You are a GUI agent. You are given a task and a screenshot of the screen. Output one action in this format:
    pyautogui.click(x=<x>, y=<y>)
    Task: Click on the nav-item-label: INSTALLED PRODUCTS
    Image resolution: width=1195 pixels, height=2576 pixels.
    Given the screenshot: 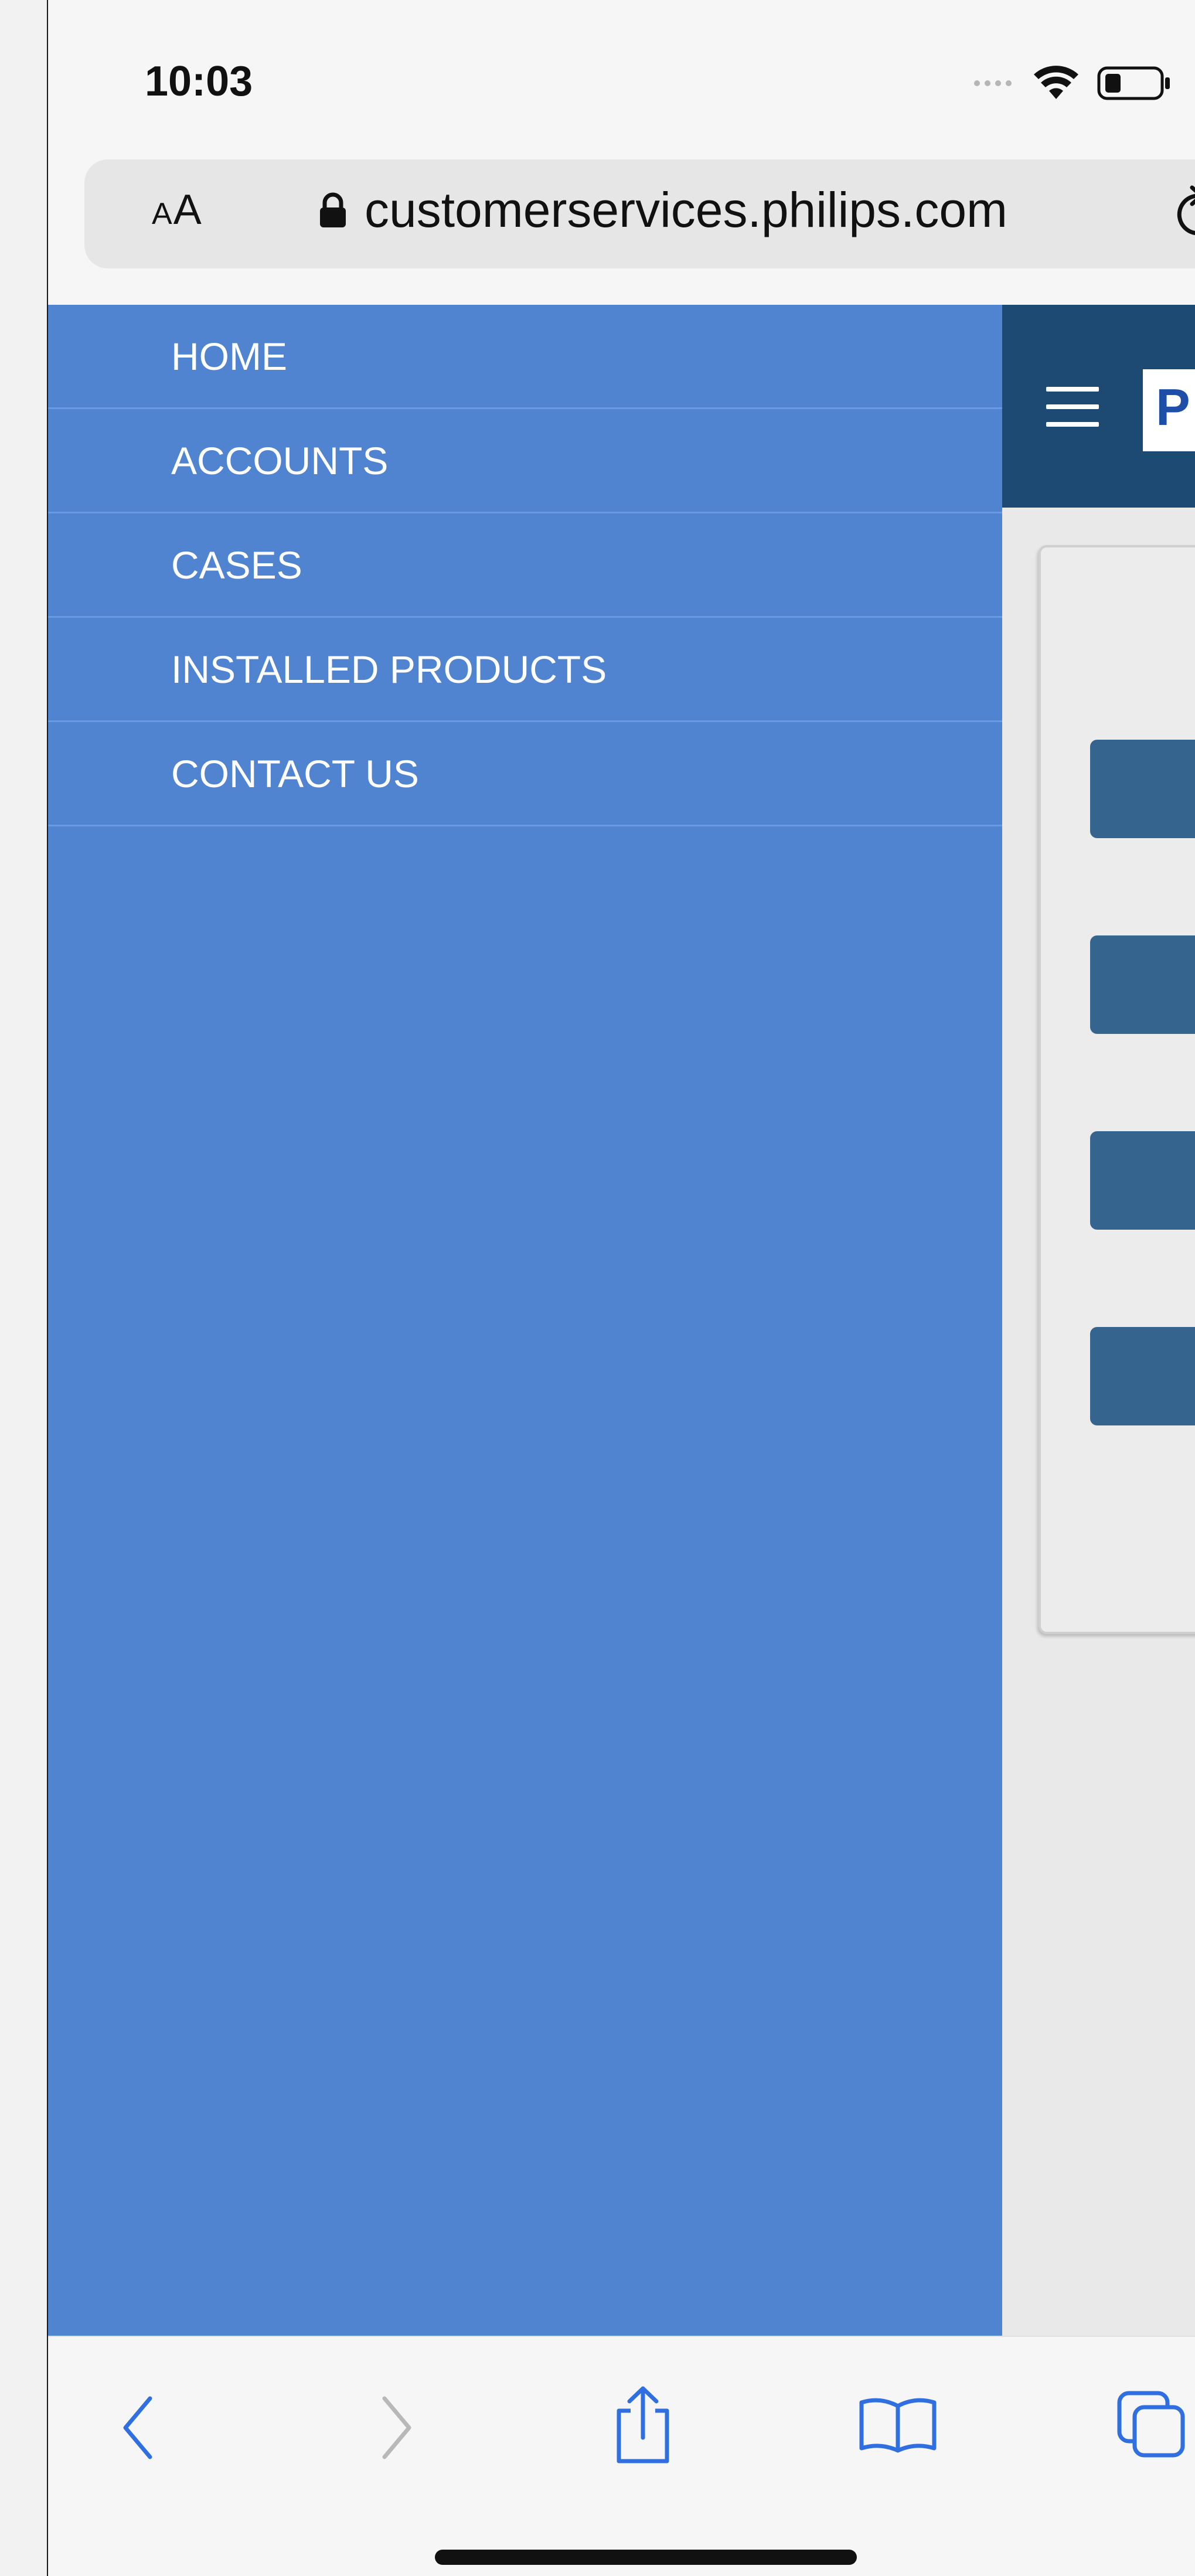 What is the action you would take?
    pyautogui.click(x=389, y=669)
    